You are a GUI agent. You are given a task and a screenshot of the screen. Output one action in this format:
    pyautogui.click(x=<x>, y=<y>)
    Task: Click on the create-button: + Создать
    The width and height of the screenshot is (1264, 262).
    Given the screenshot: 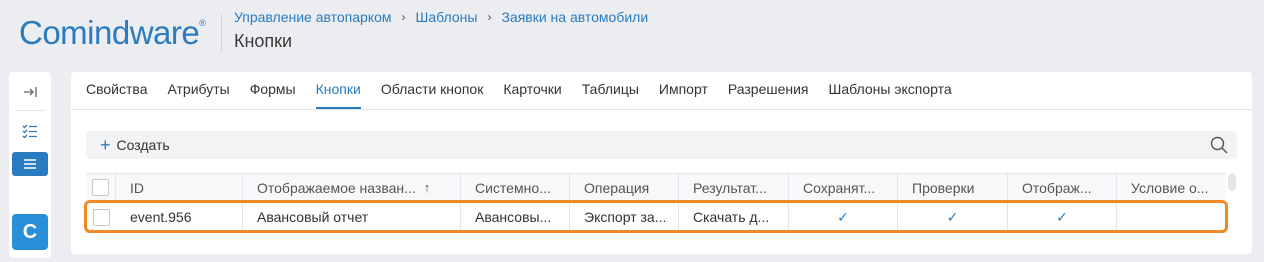 What is the action you would take?
    pyautogui.click(x=135, y=145)
    